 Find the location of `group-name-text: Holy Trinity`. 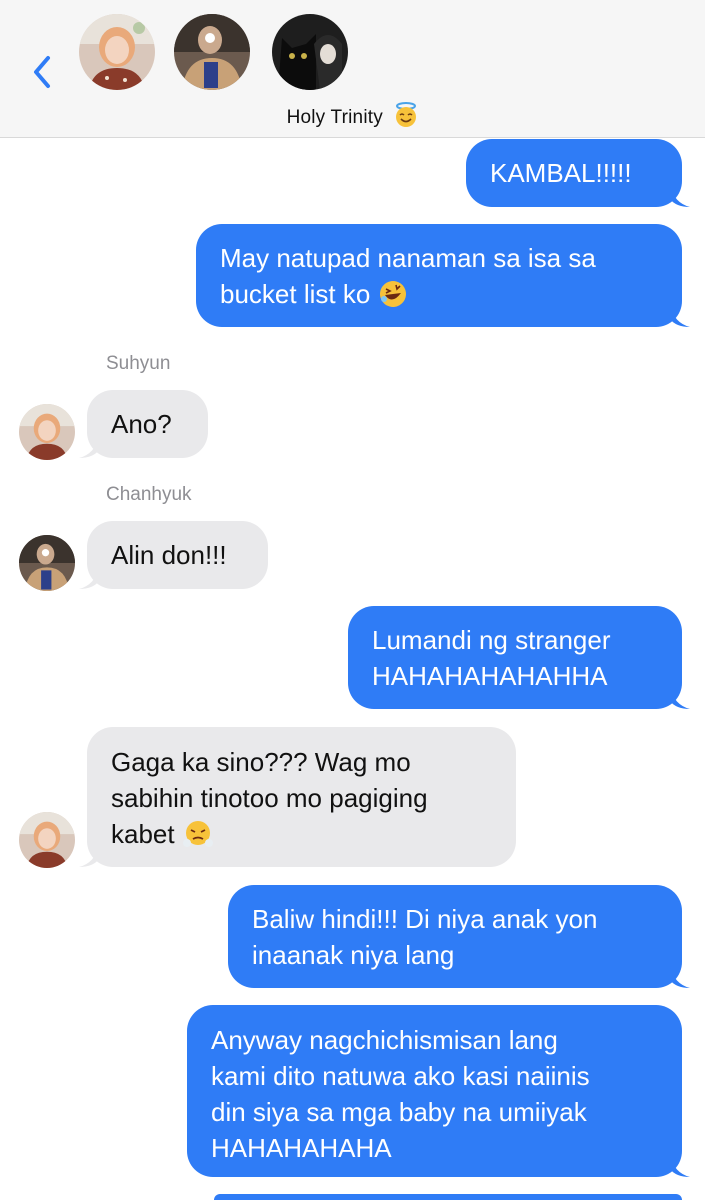

group-name-text: Holy Trinity is located at coordinates (334, 117).